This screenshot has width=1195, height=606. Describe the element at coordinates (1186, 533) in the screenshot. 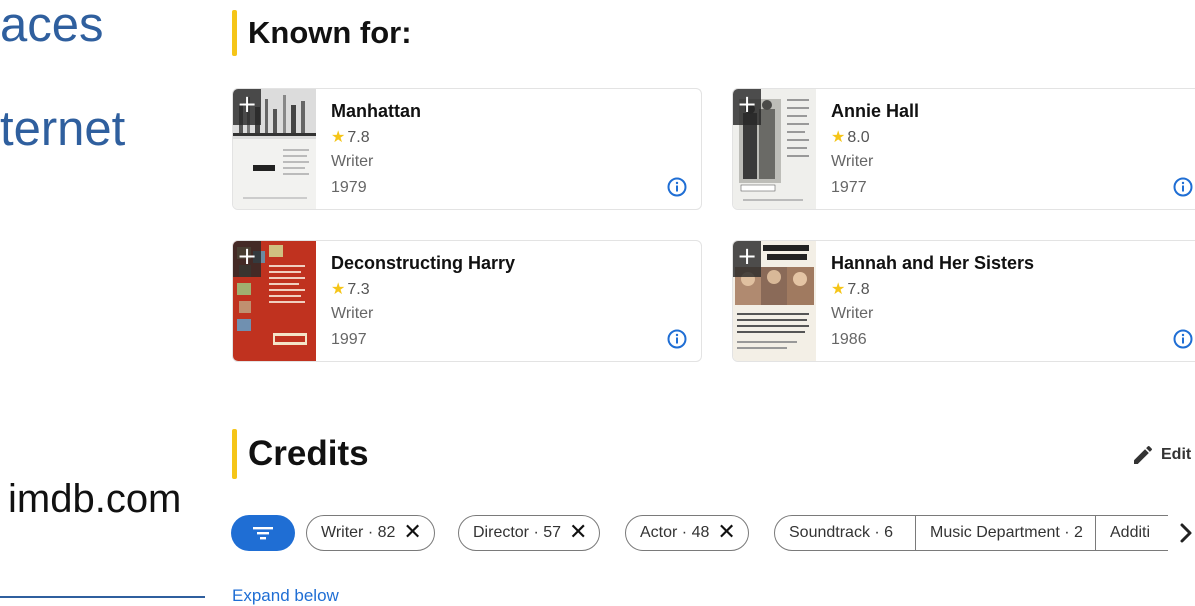

I see `chevron-right-icon` at that location.